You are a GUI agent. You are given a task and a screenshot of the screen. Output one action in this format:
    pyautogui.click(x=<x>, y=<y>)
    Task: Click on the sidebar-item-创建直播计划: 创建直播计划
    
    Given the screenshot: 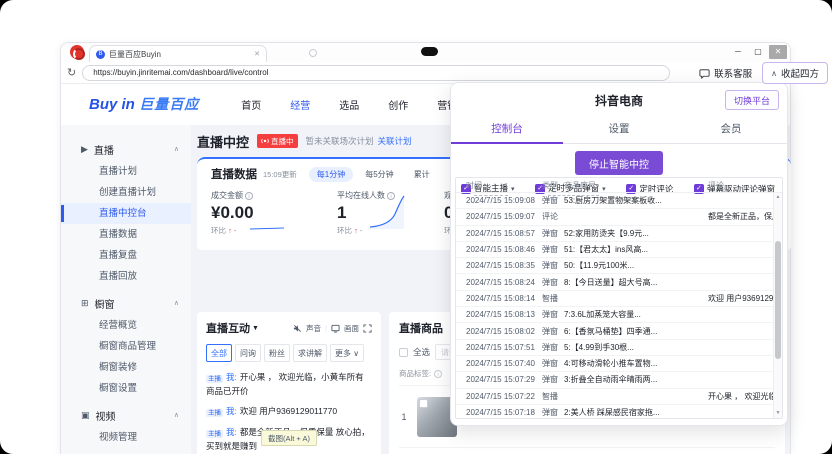 What is the action you would take?
    pyautogui.click(x=126, y=192)
    